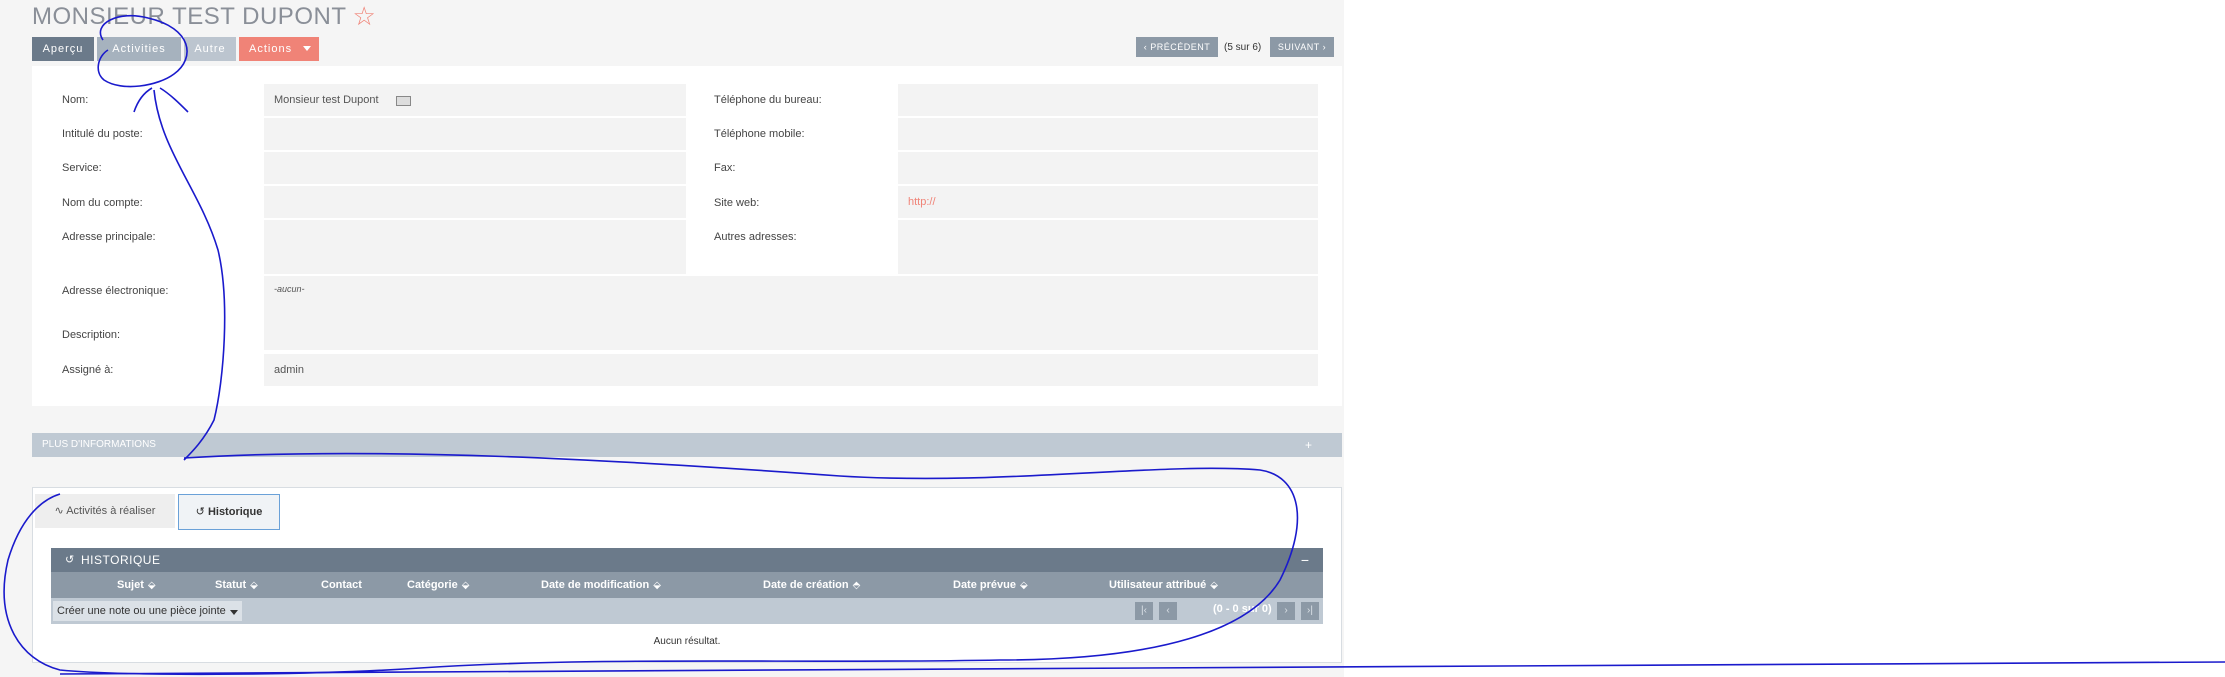 This screenshot has height=677, width=2225. What do you see at coordinates (403, 101) in the screenshot?
I see `vcard-icon` at bounding box center [403, 101].